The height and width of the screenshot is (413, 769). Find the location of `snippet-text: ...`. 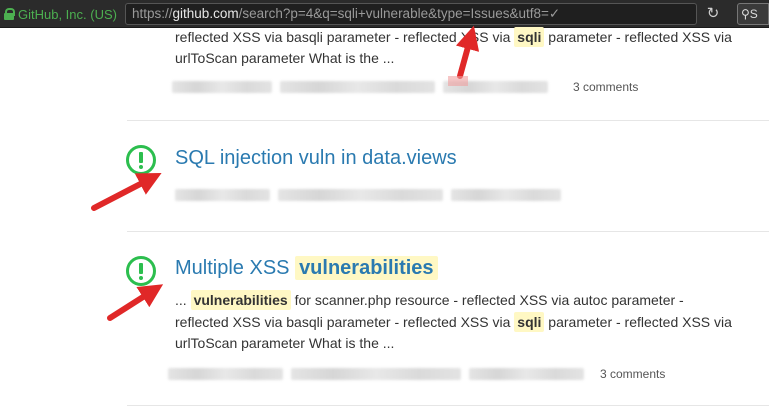

snippet-text: ... is located at coordinates (181, 300).